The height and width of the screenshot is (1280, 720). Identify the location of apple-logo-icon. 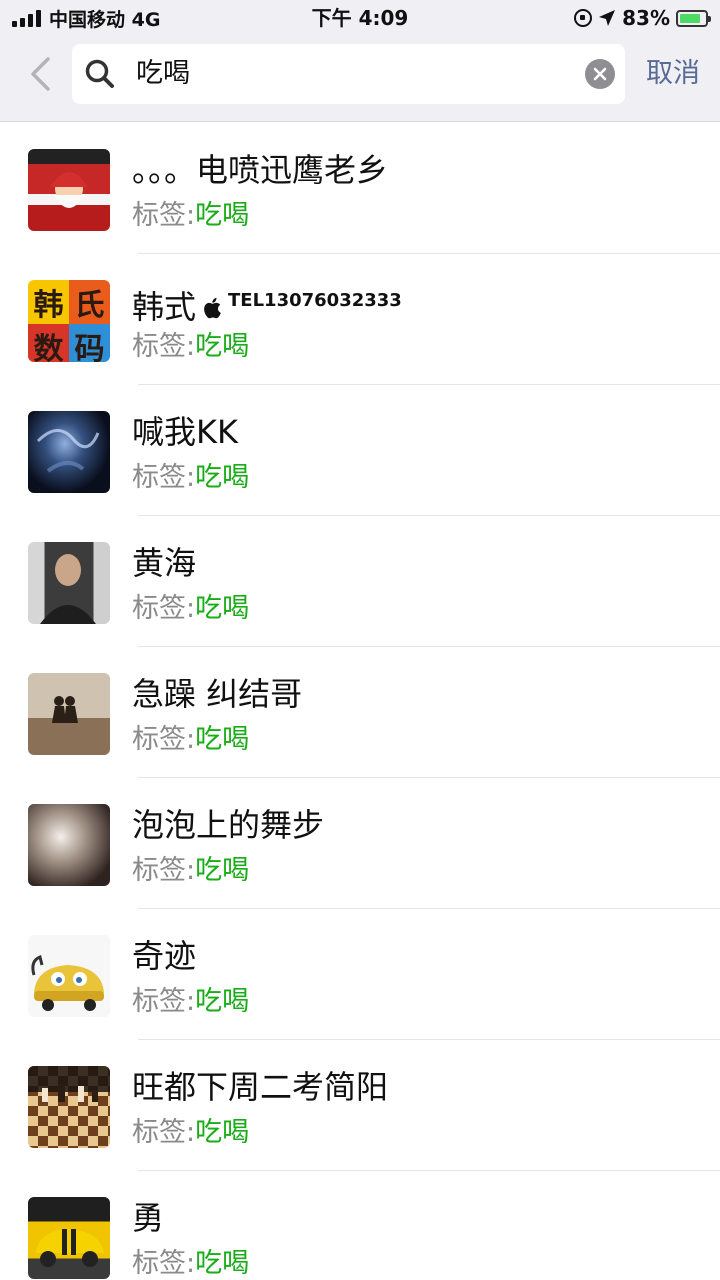
(212, 308).